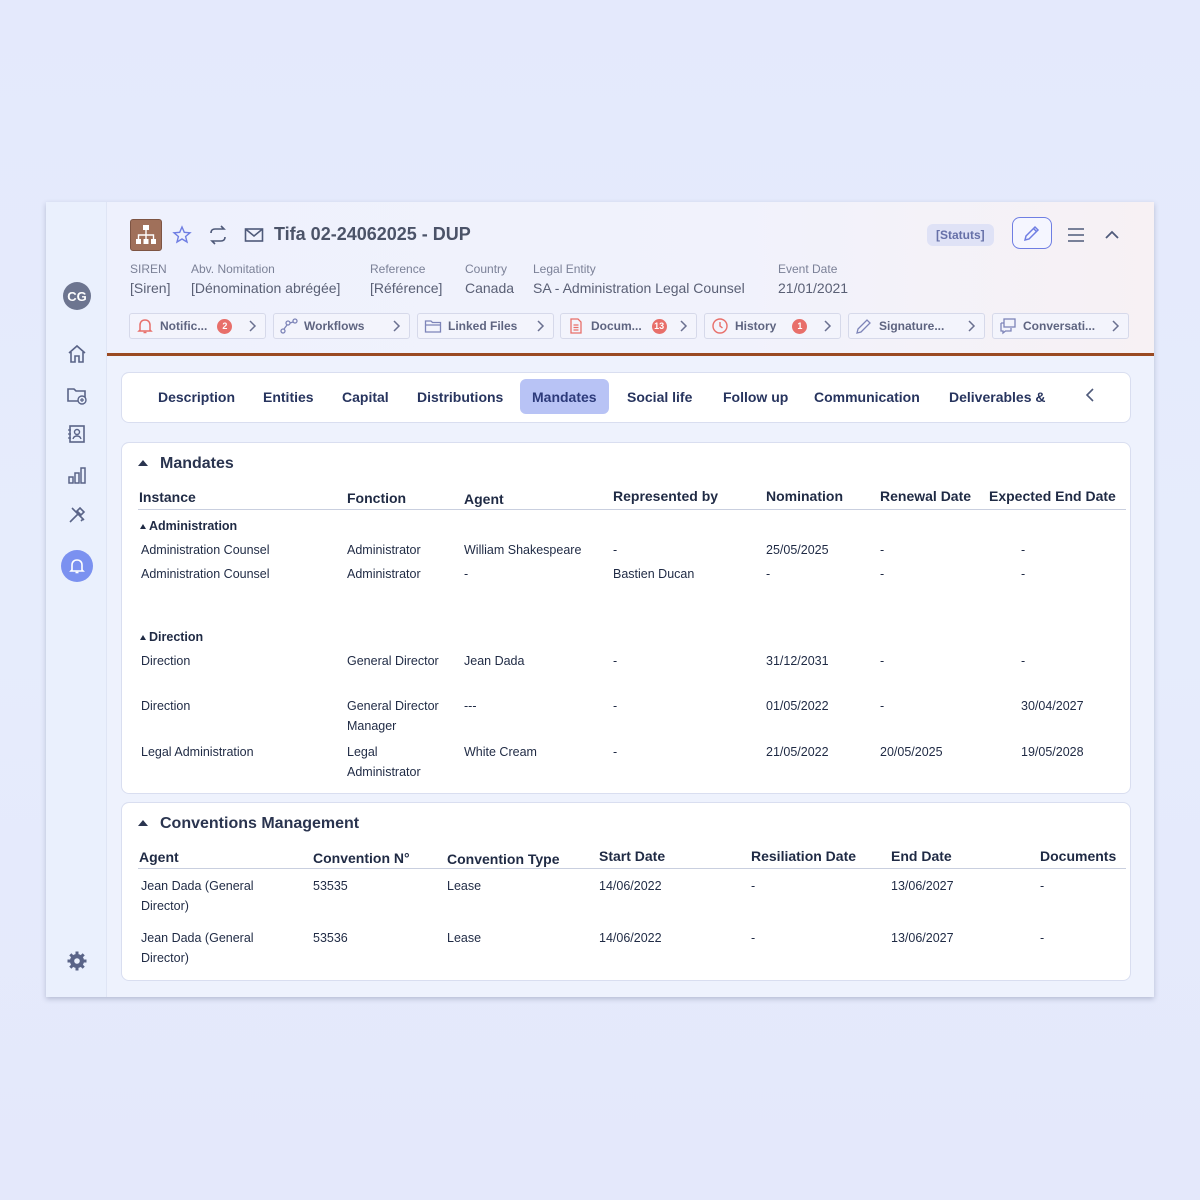  Describe the element at coordinates (720, 326) in the screenshot. I see `clock-icon` at that location.